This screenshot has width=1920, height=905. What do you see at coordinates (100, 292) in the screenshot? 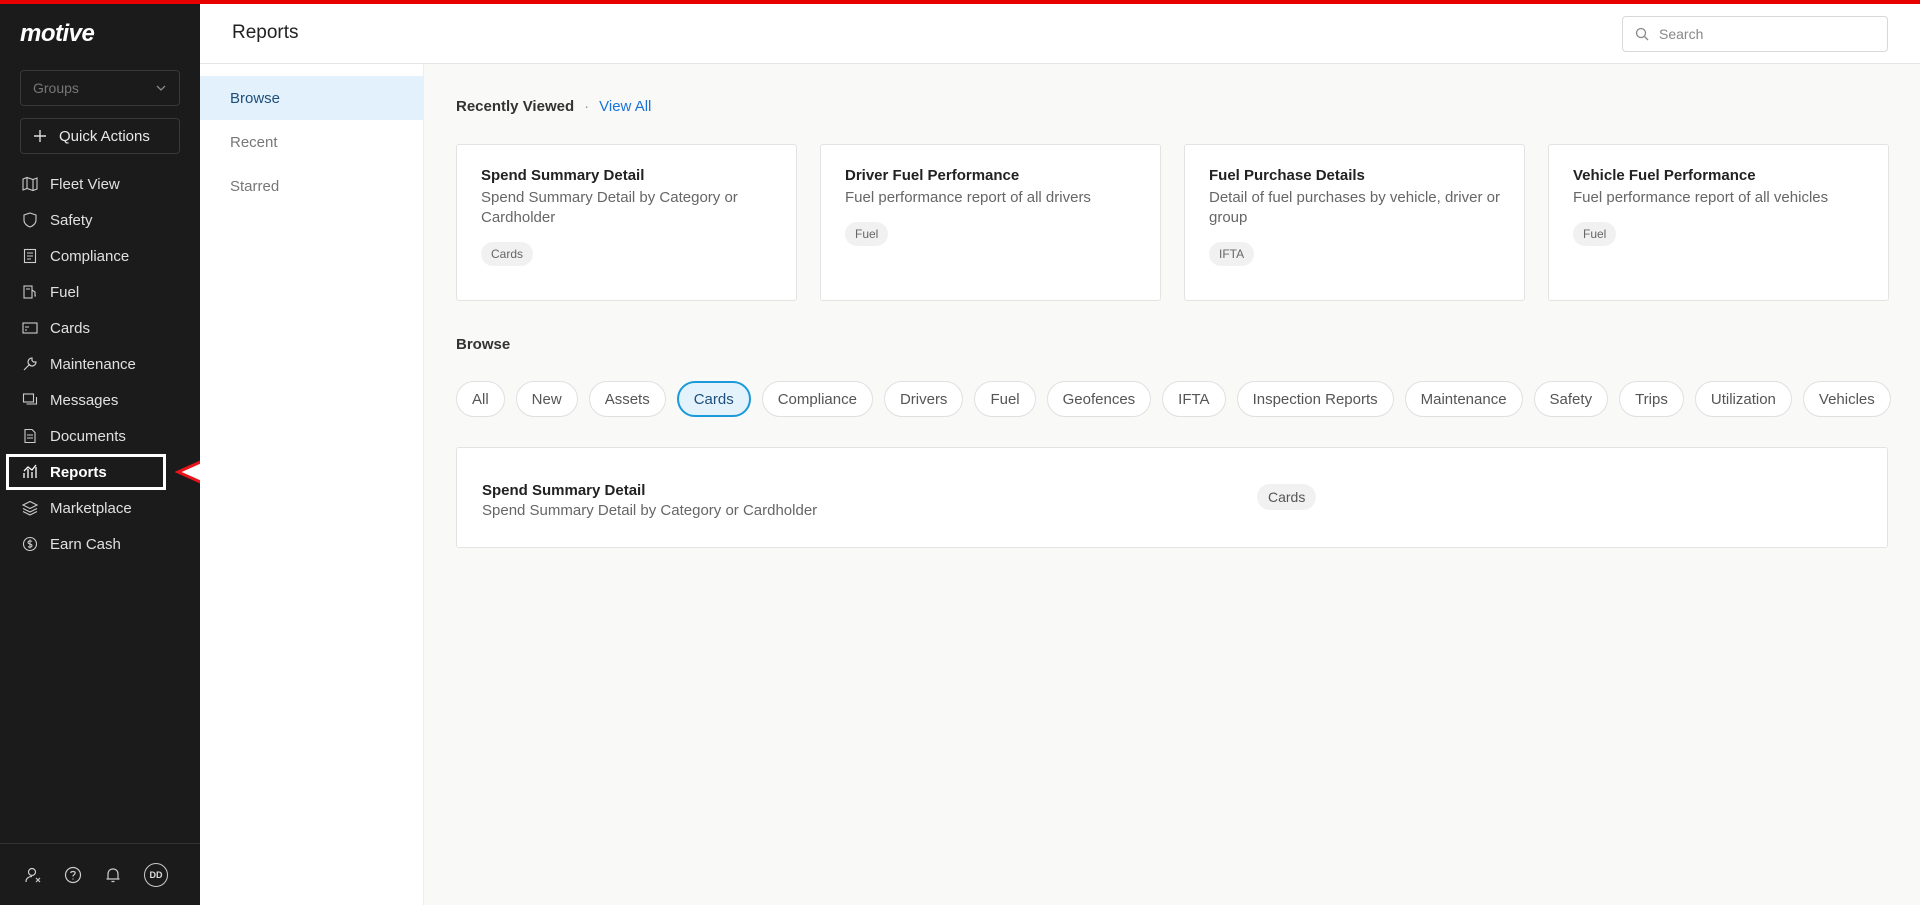
I see `sidebar-item-fuel: Fuel` at bounding box center [100, 292].